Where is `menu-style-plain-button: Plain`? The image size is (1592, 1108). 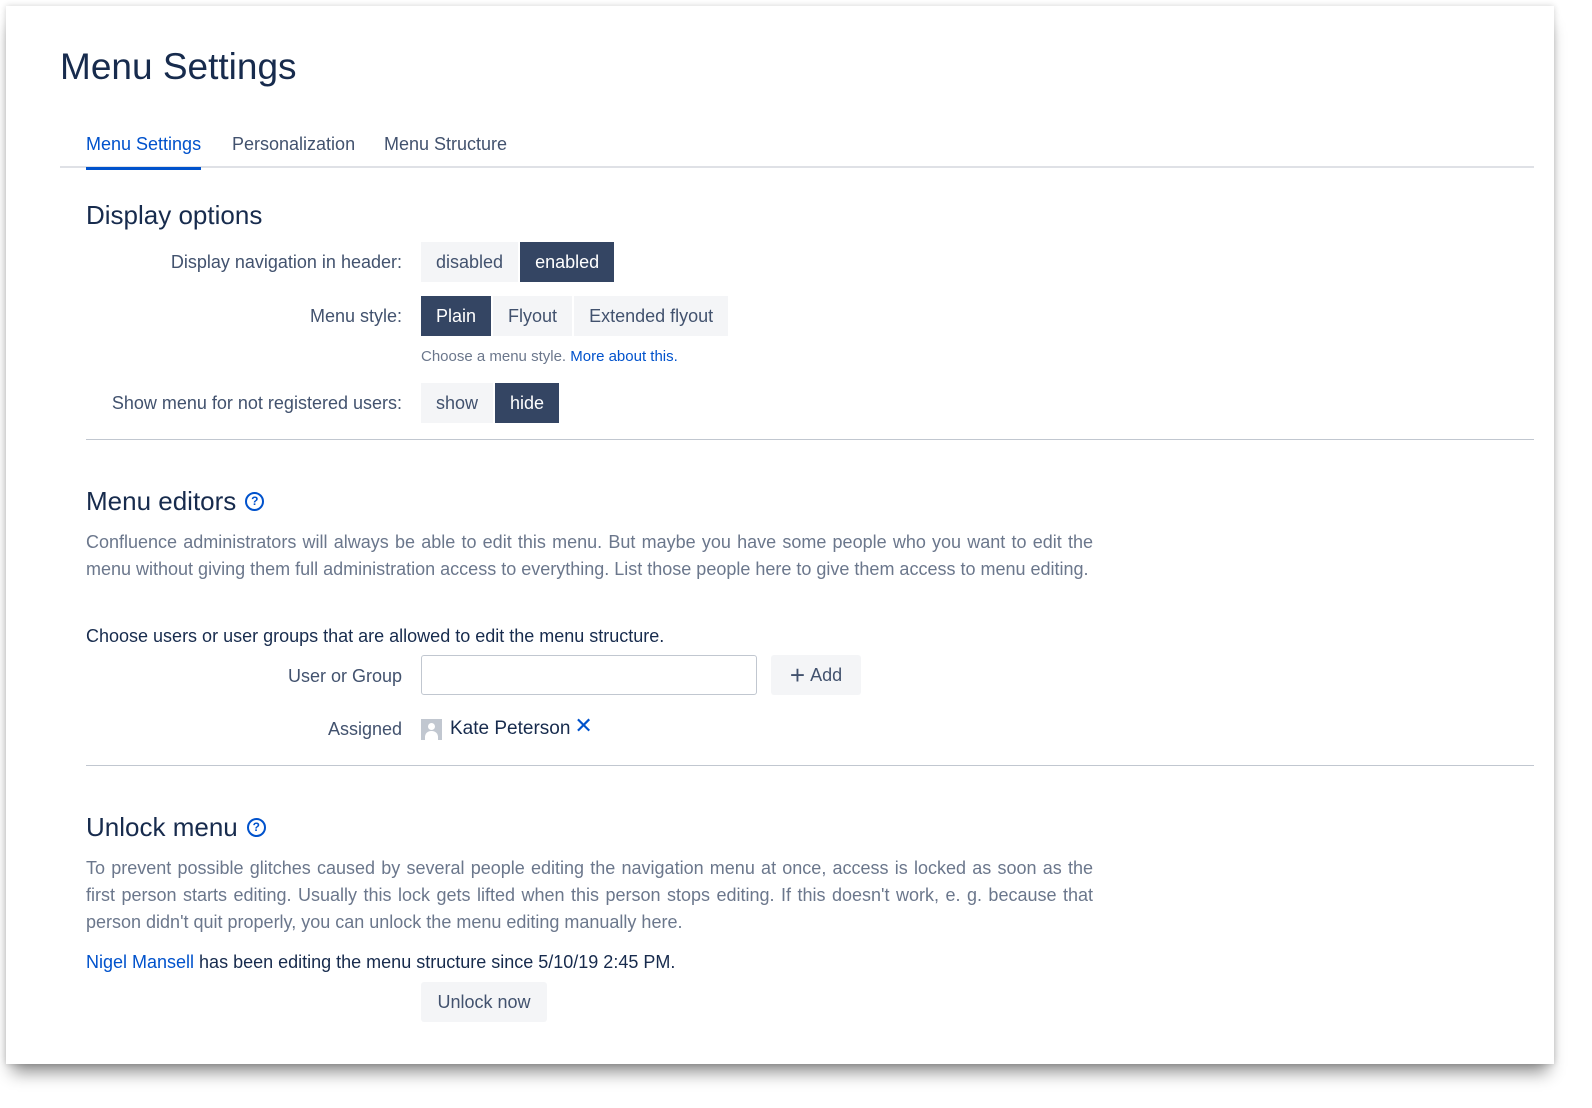
menu-style-plain-button: Plain is located at coordinates (456, 316).